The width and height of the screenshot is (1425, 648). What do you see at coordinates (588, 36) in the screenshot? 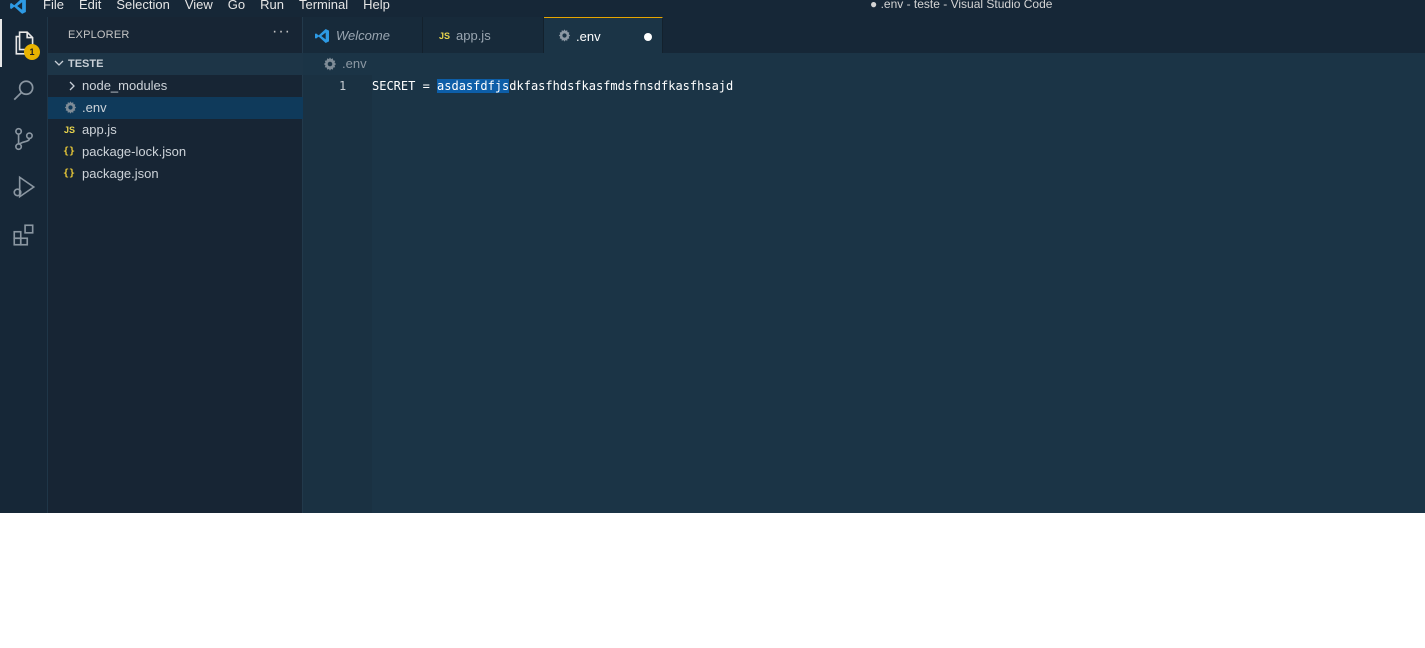
I see `tab-label: .env` at bounding box center [588, 36].